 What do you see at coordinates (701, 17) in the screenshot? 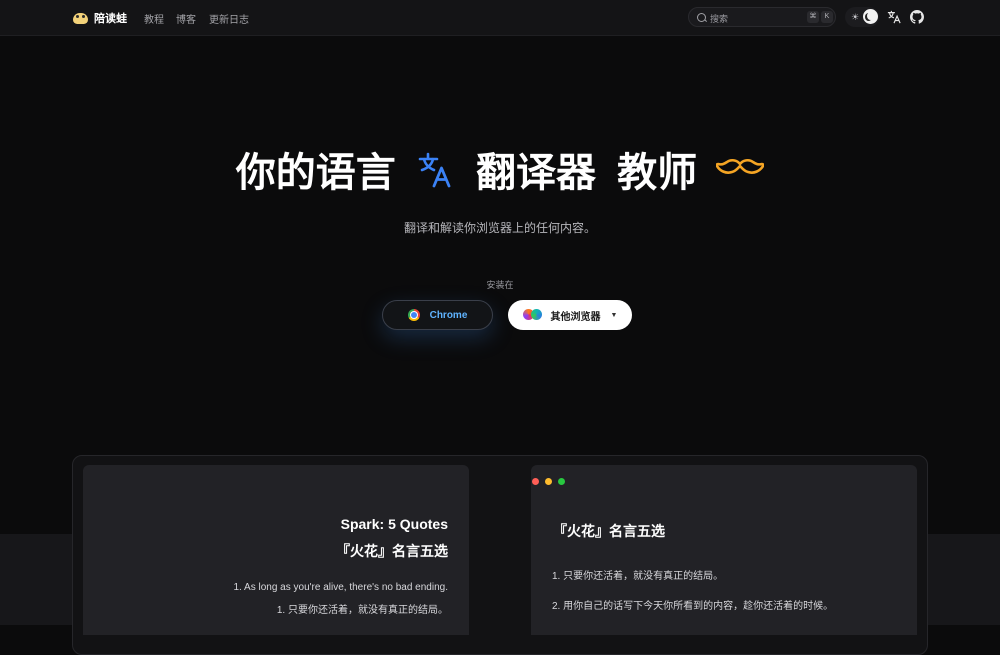
I see `search-icon` at bounding box center [701, 17].